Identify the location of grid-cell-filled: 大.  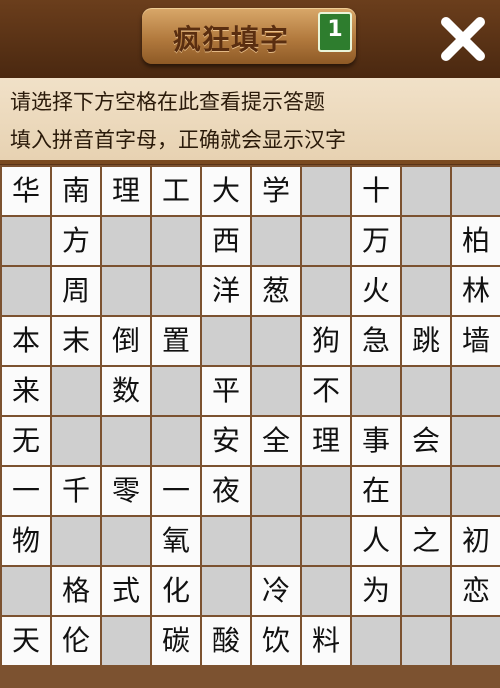
(226, 191).